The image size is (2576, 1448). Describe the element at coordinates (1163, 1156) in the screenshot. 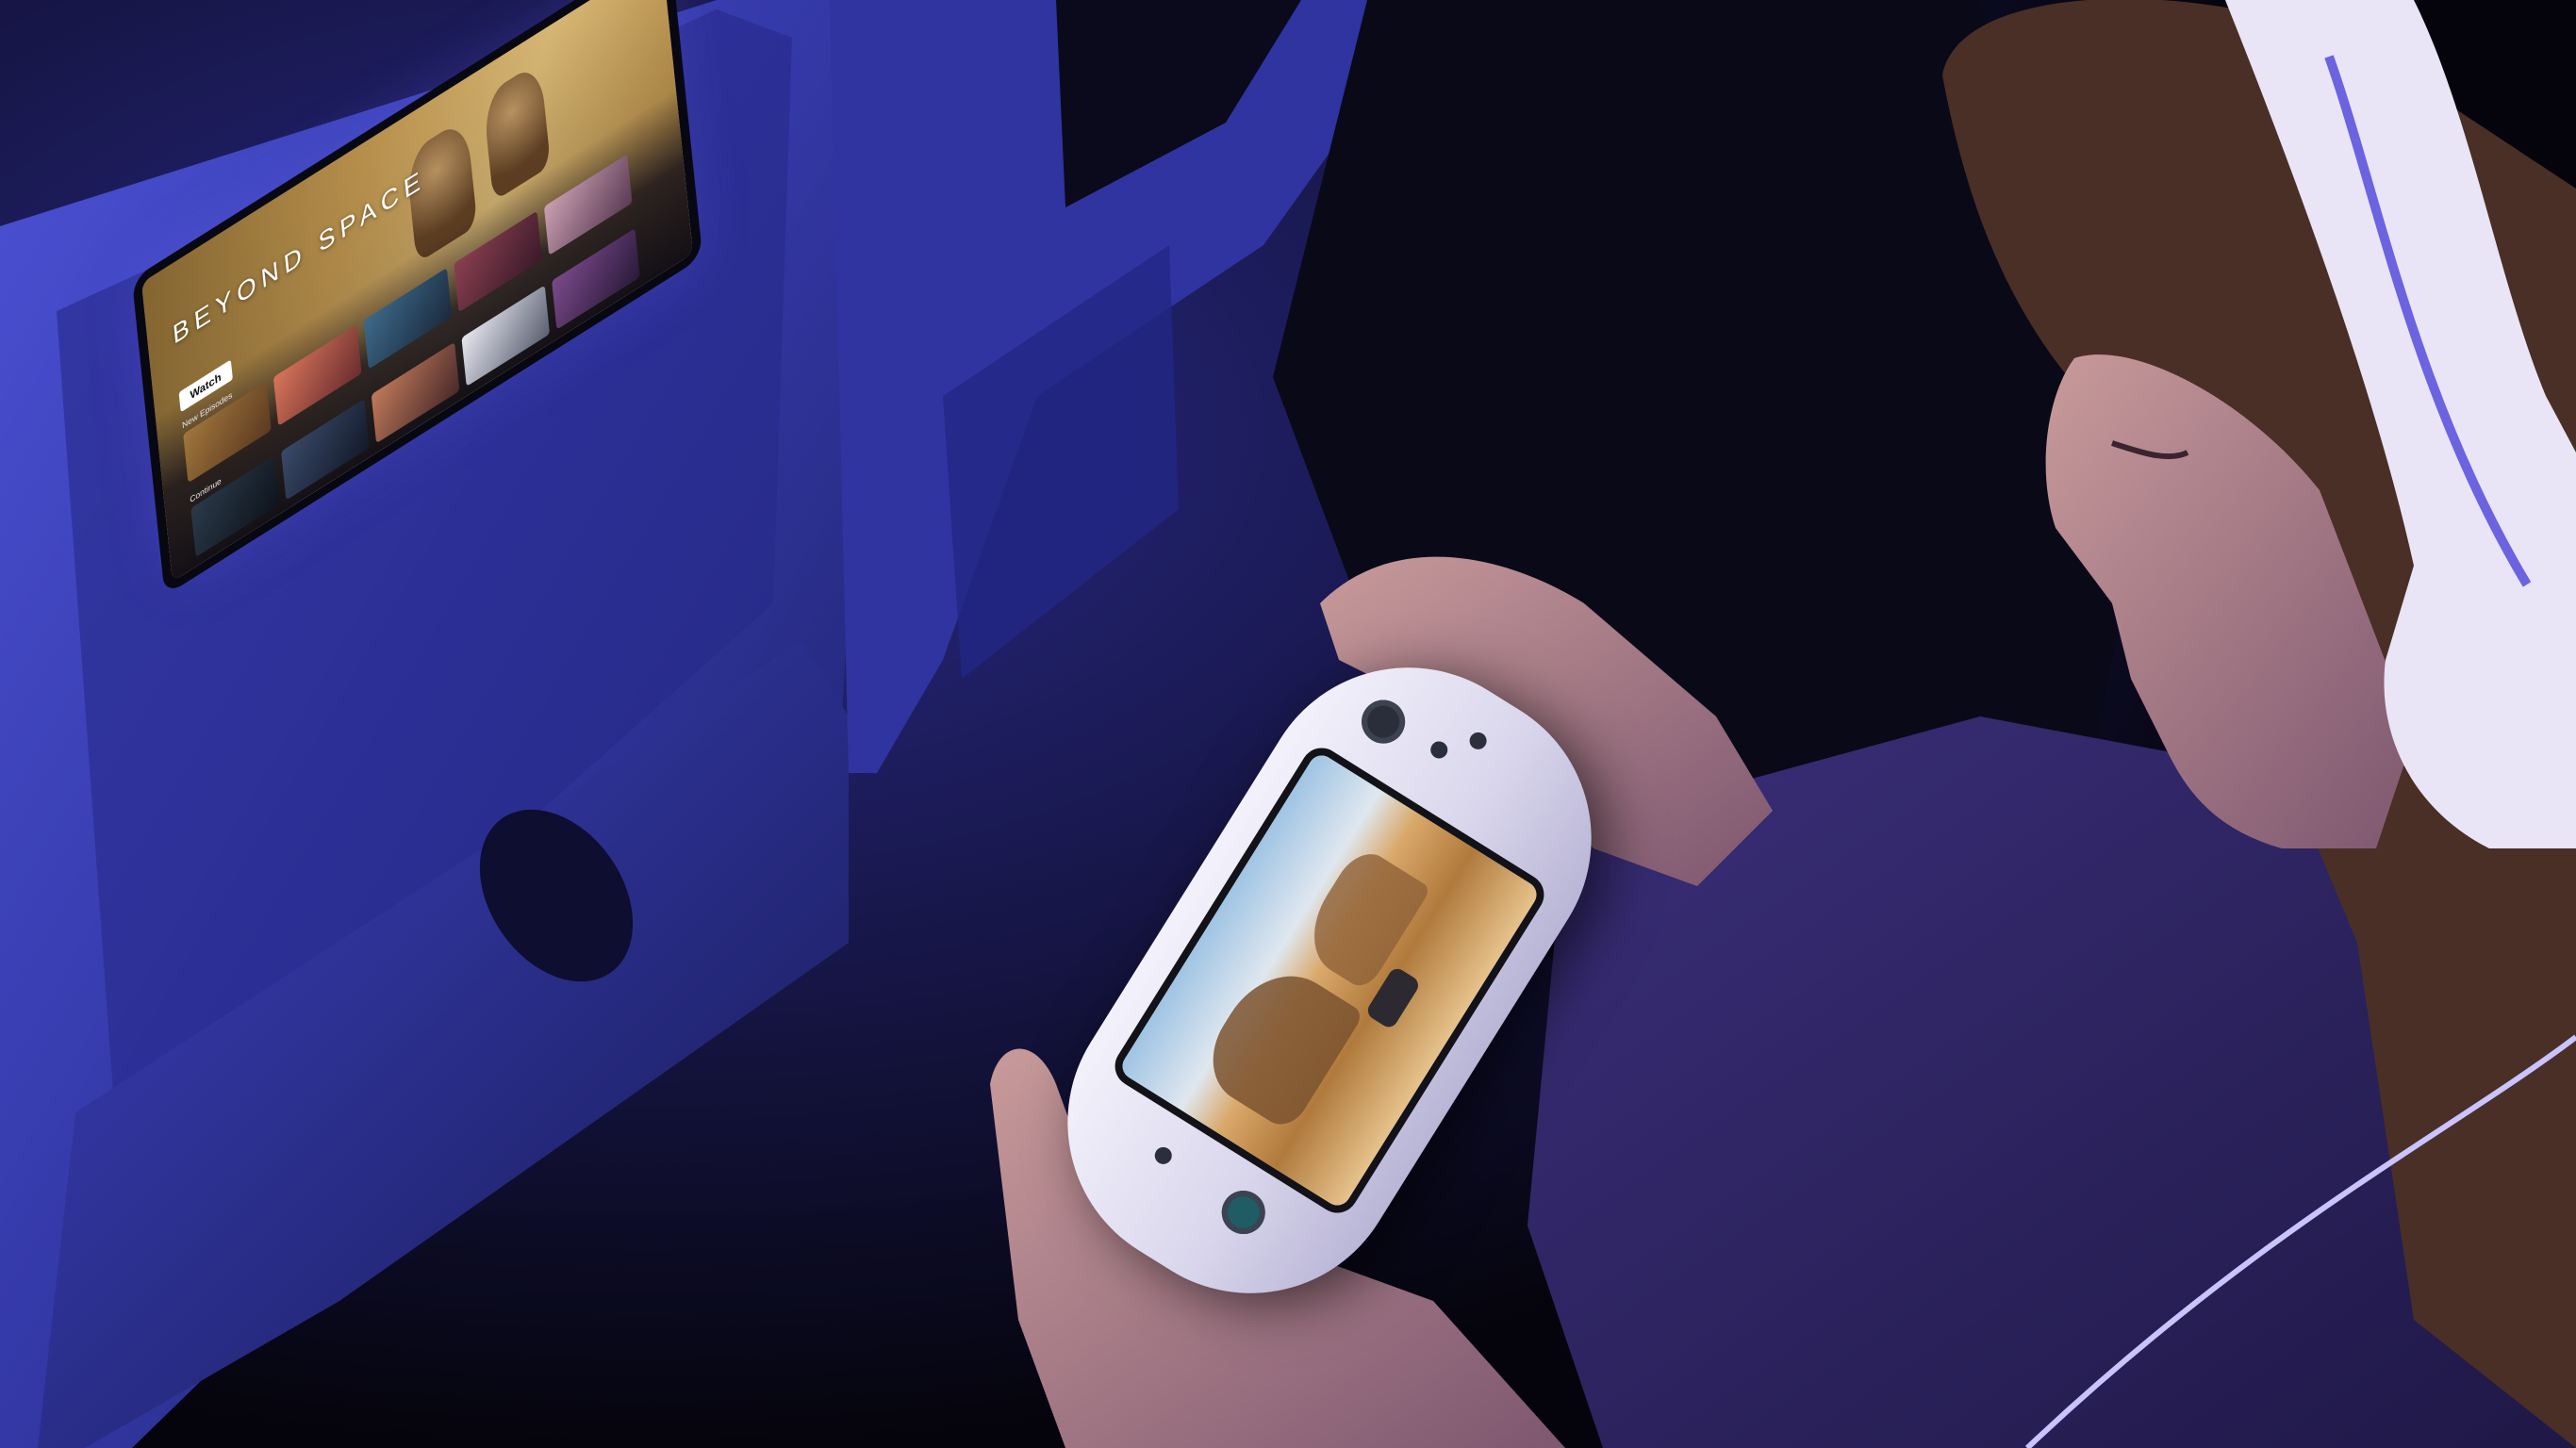

I see `dpad-button` at that location.